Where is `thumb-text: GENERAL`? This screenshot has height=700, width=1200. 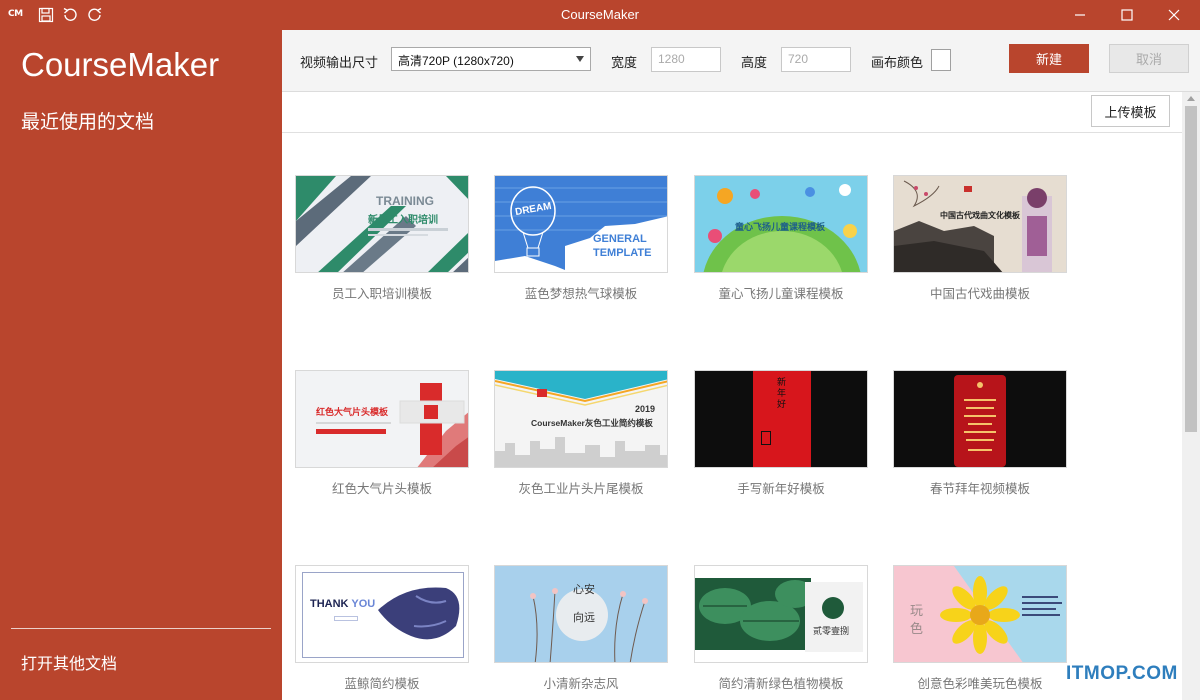
thumb-text: GENERAL is located at coordinates (620, 239).